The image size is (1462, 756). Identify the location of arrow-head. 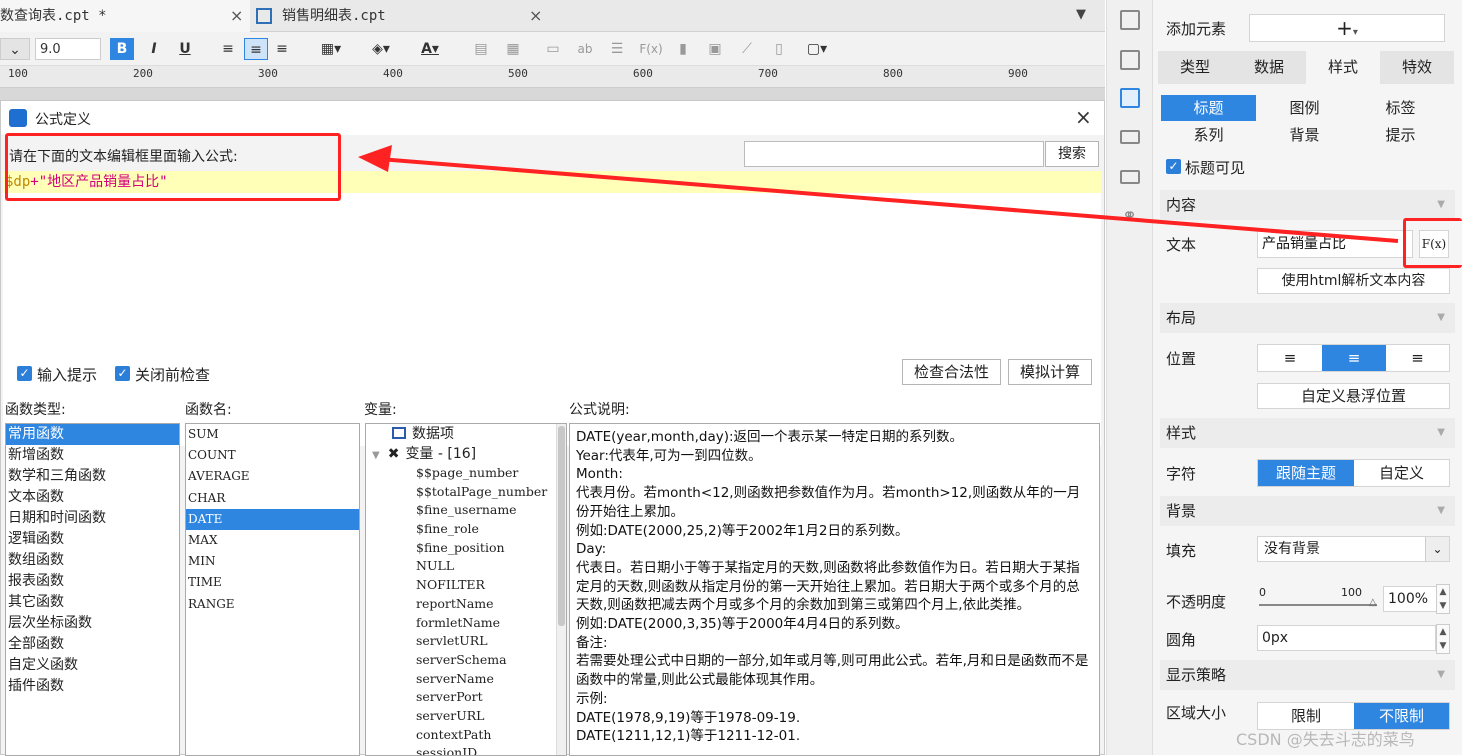
(375, 158).